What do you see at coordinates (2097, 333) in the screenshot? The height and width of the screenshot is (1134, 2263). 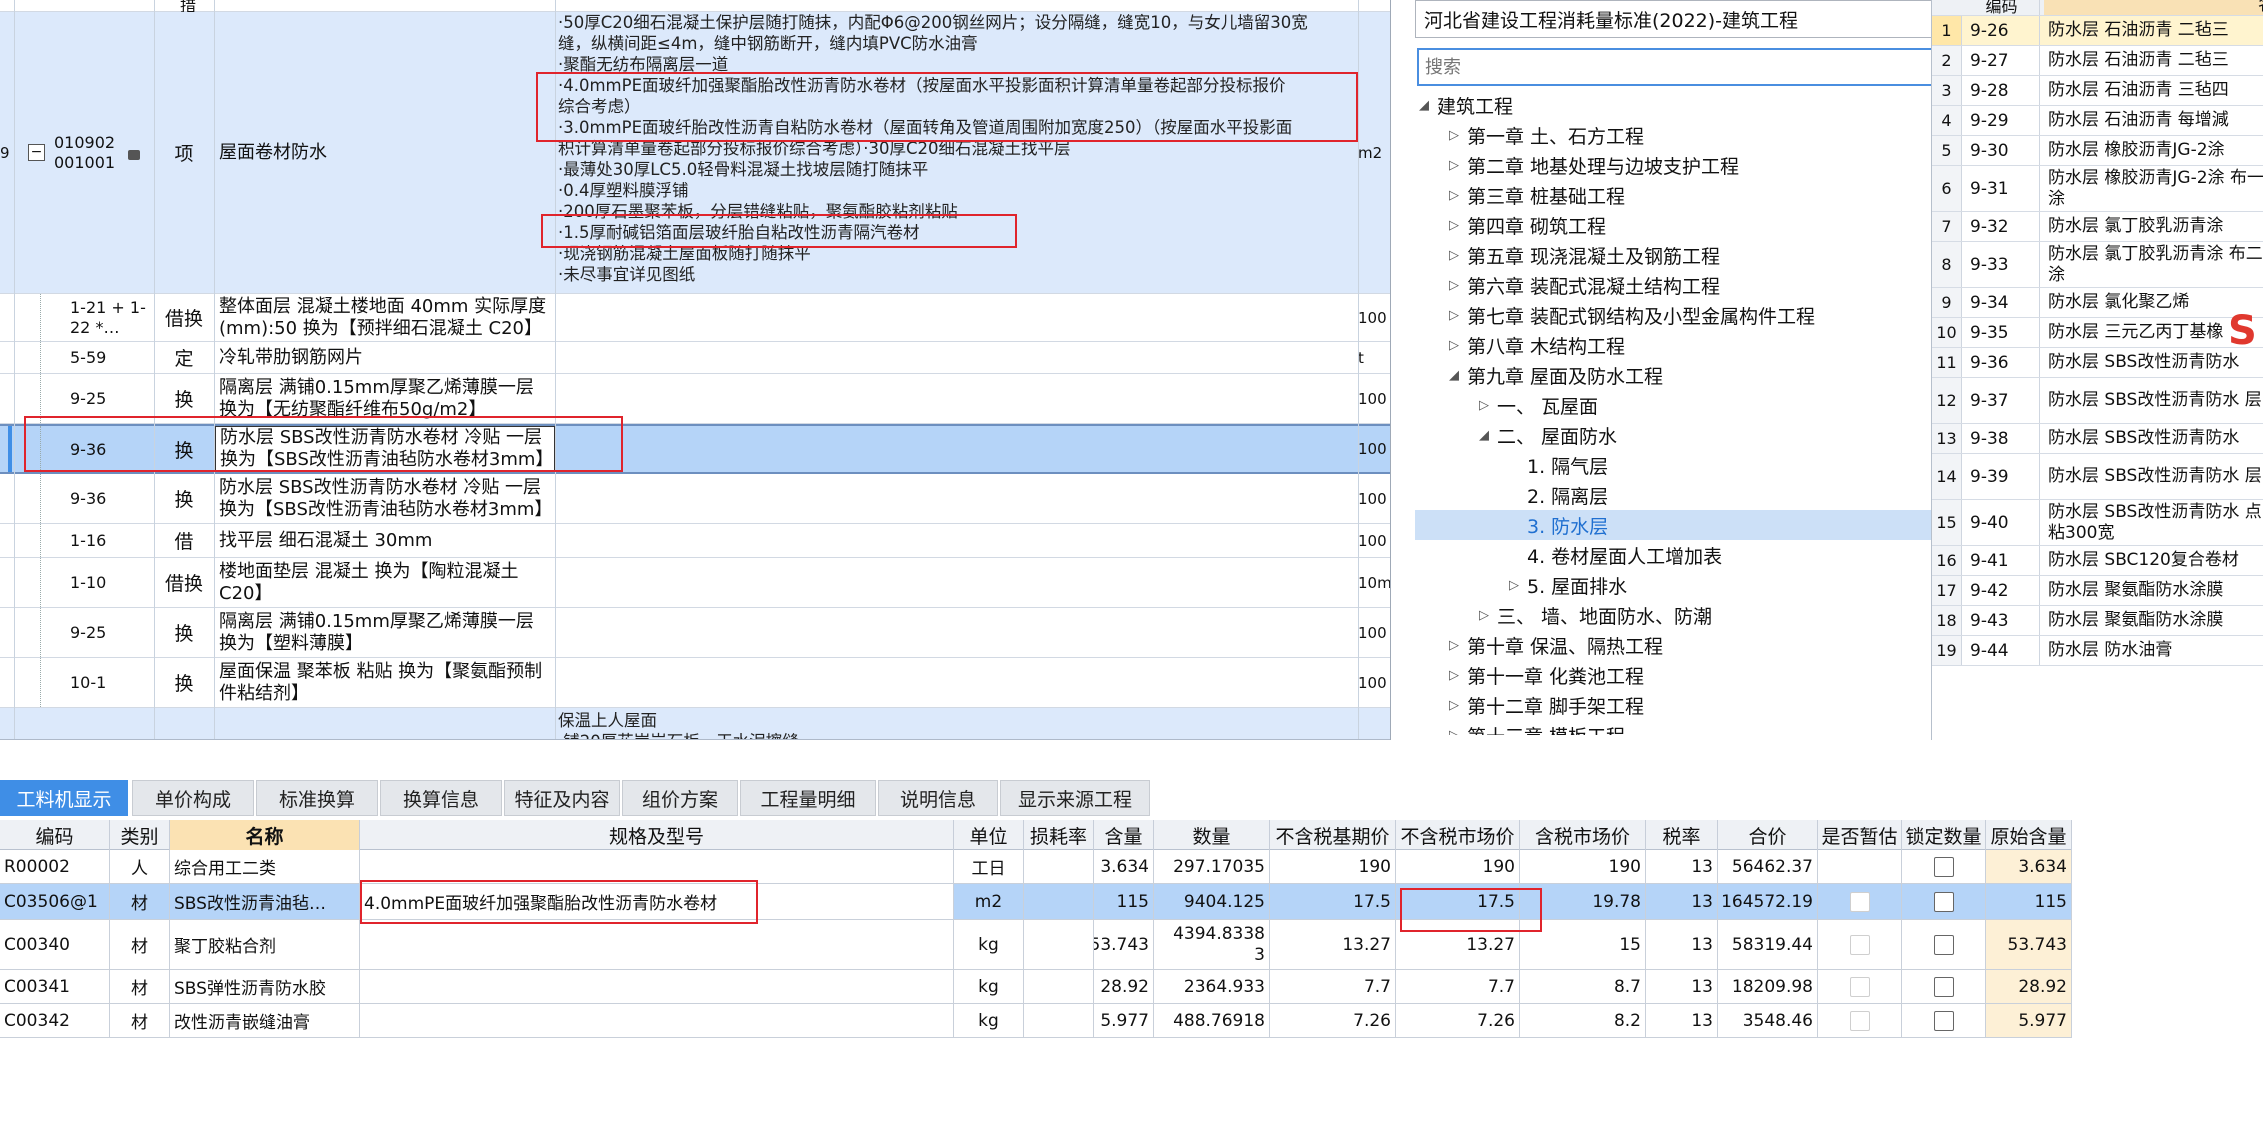 I see `table-row: 10 9-35 防水层 三元乙丙丁基橡` at bounding box center [2097, 333].